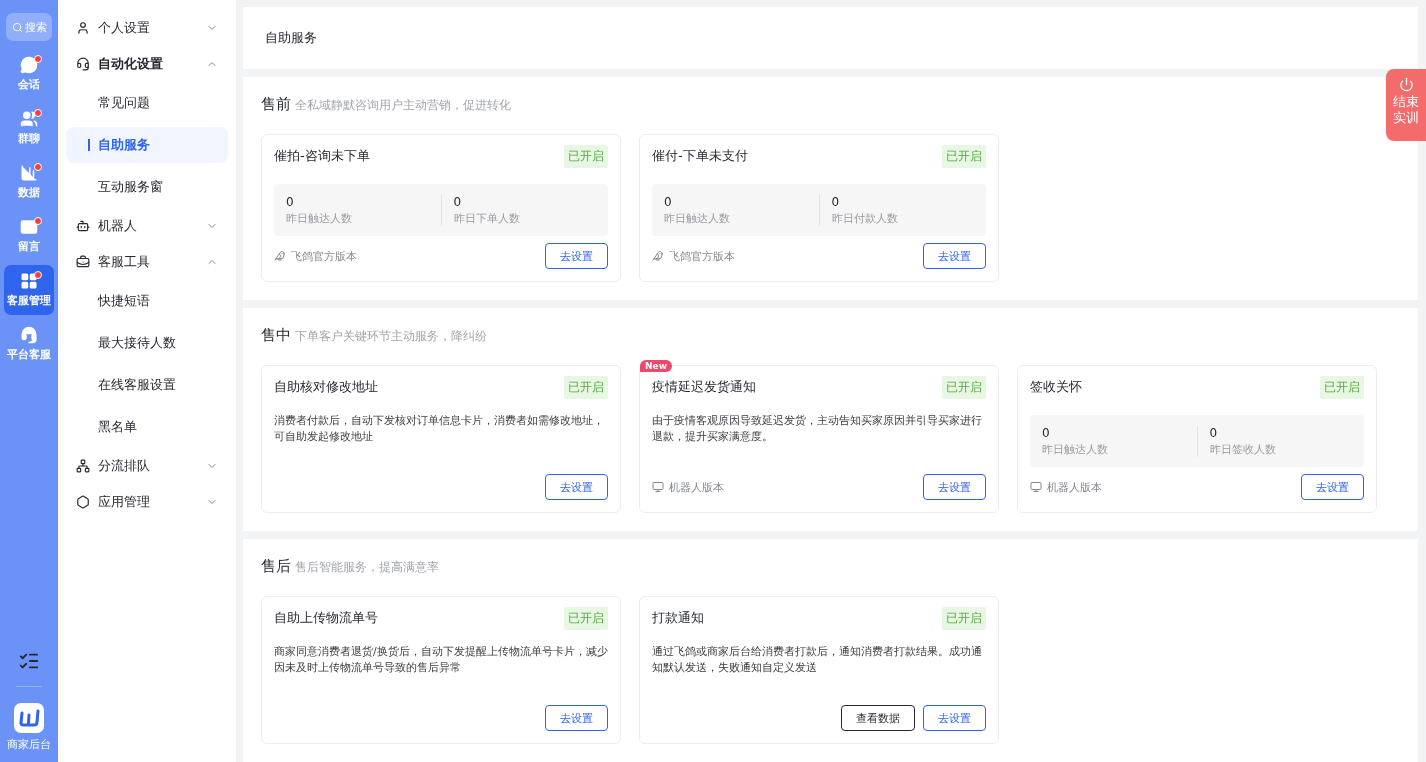 The image size is (1426, 762). I want to click on power-icon, so click(1406, 84).